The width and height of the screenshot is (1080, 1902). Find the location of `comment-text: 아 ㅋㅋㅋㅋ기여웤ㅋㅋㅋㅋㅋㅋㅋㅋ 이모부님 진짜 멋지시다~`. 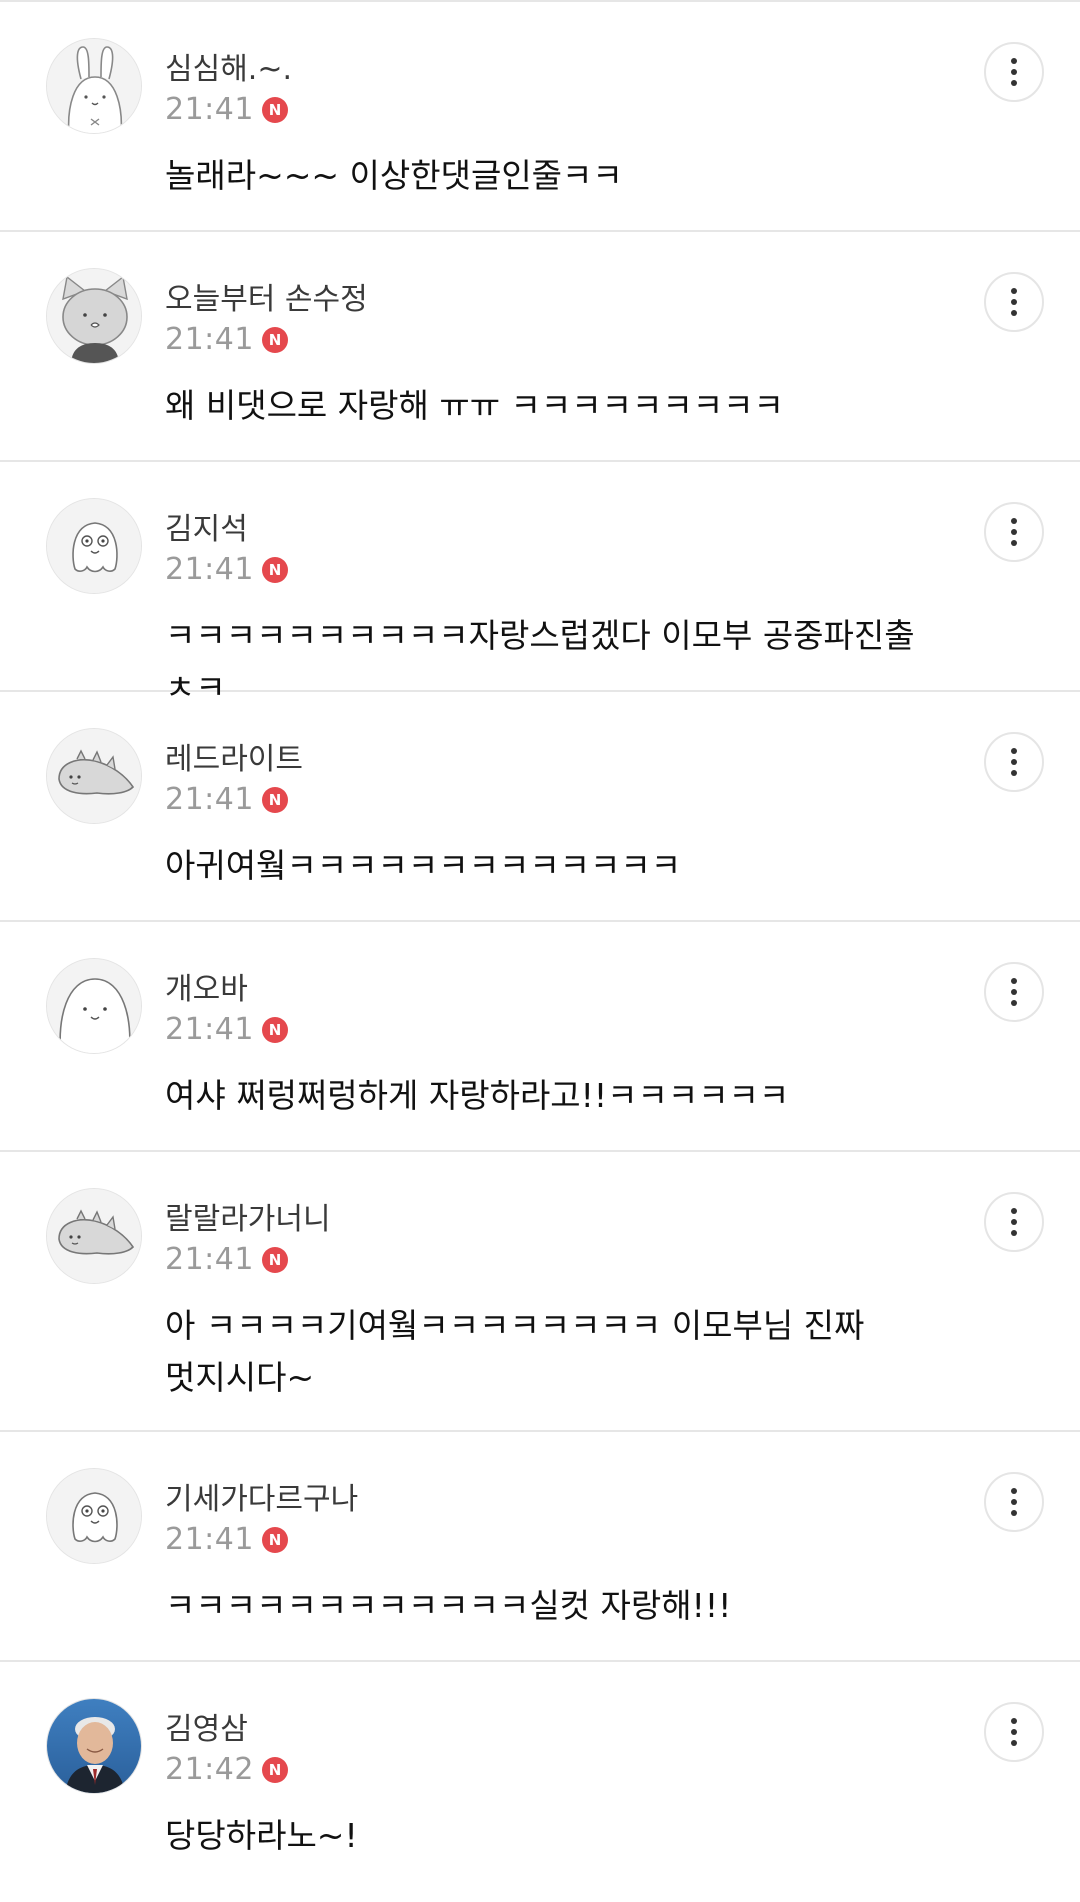

comment-text: 아 ㅋㅋㅋㅋ기여웤ㅋㅋㅋㅋㅋㅋㅋㅋ 이모부님 진짜 멋지시다~ is located at coordinates (515, 1351).